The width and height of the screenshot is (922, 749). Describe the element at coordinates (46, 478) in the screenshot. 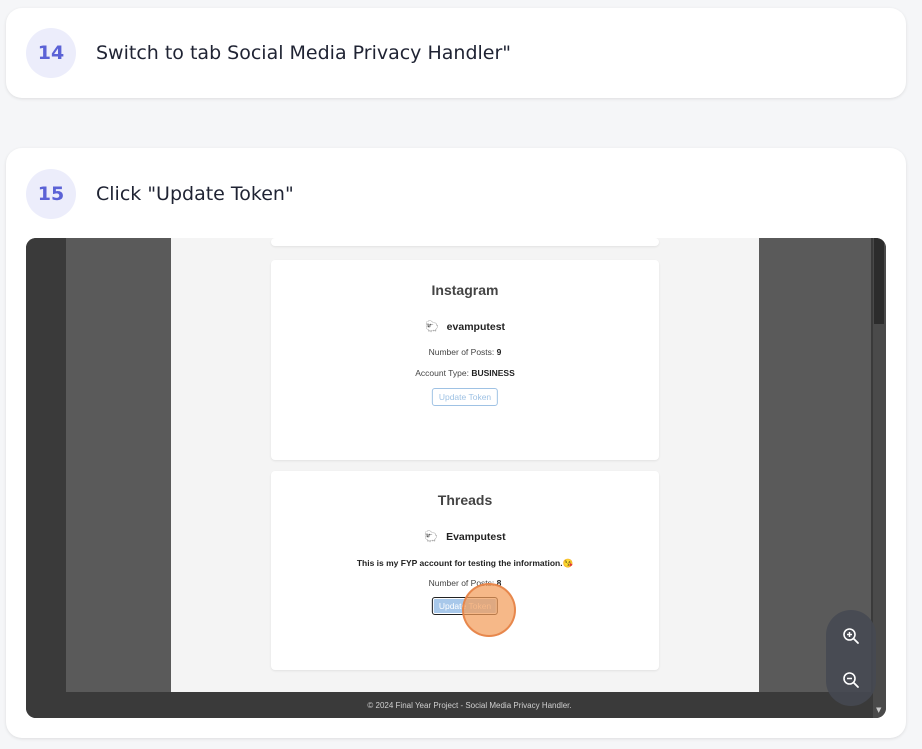

I see `screenshot-left-gutter` at that location.